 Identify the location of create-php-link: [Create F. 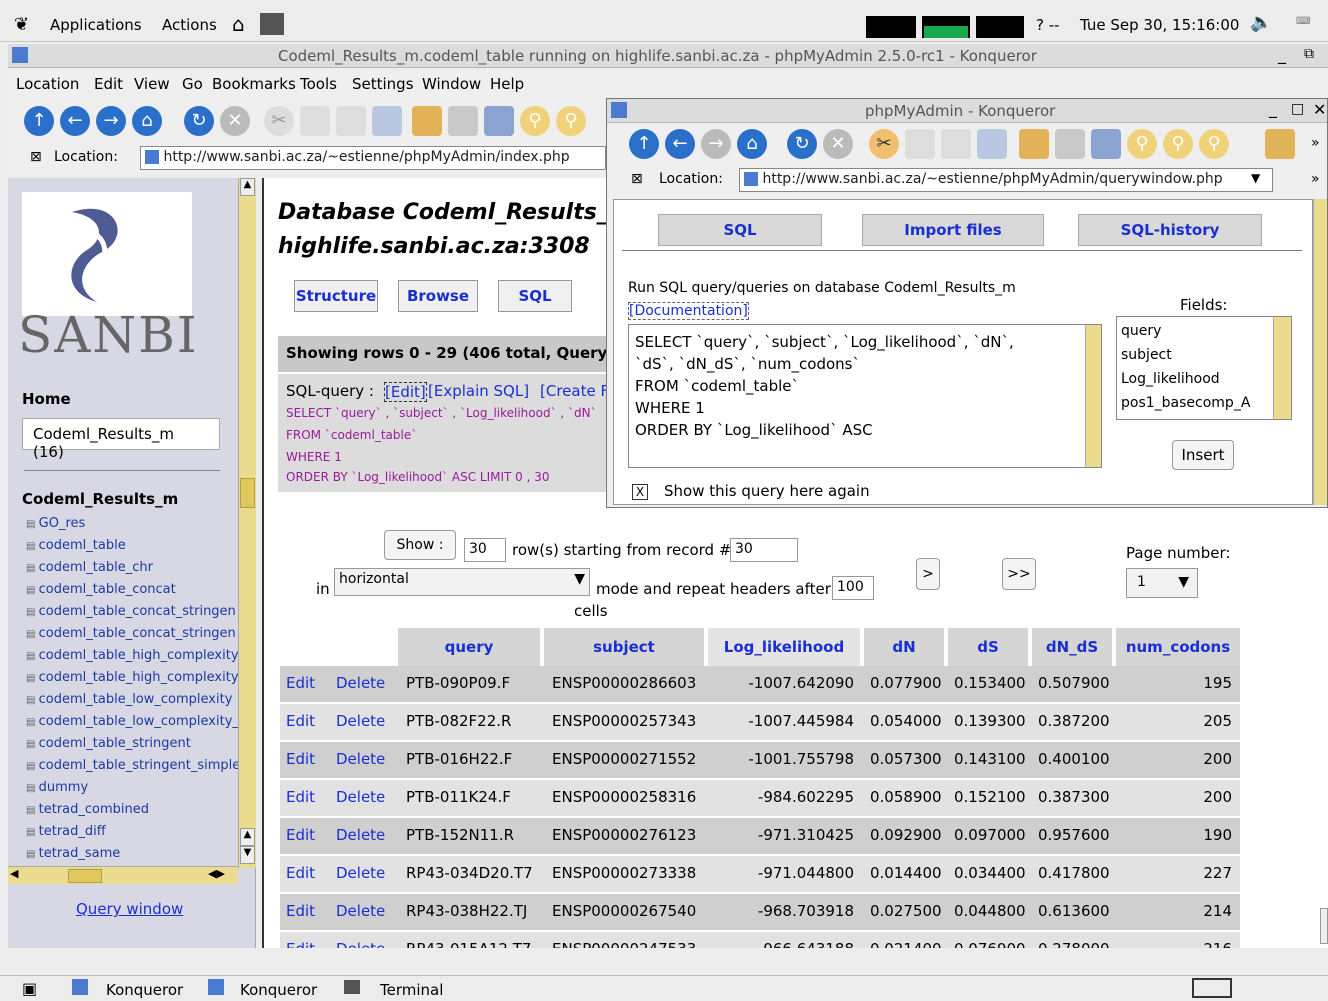
(574, 391).